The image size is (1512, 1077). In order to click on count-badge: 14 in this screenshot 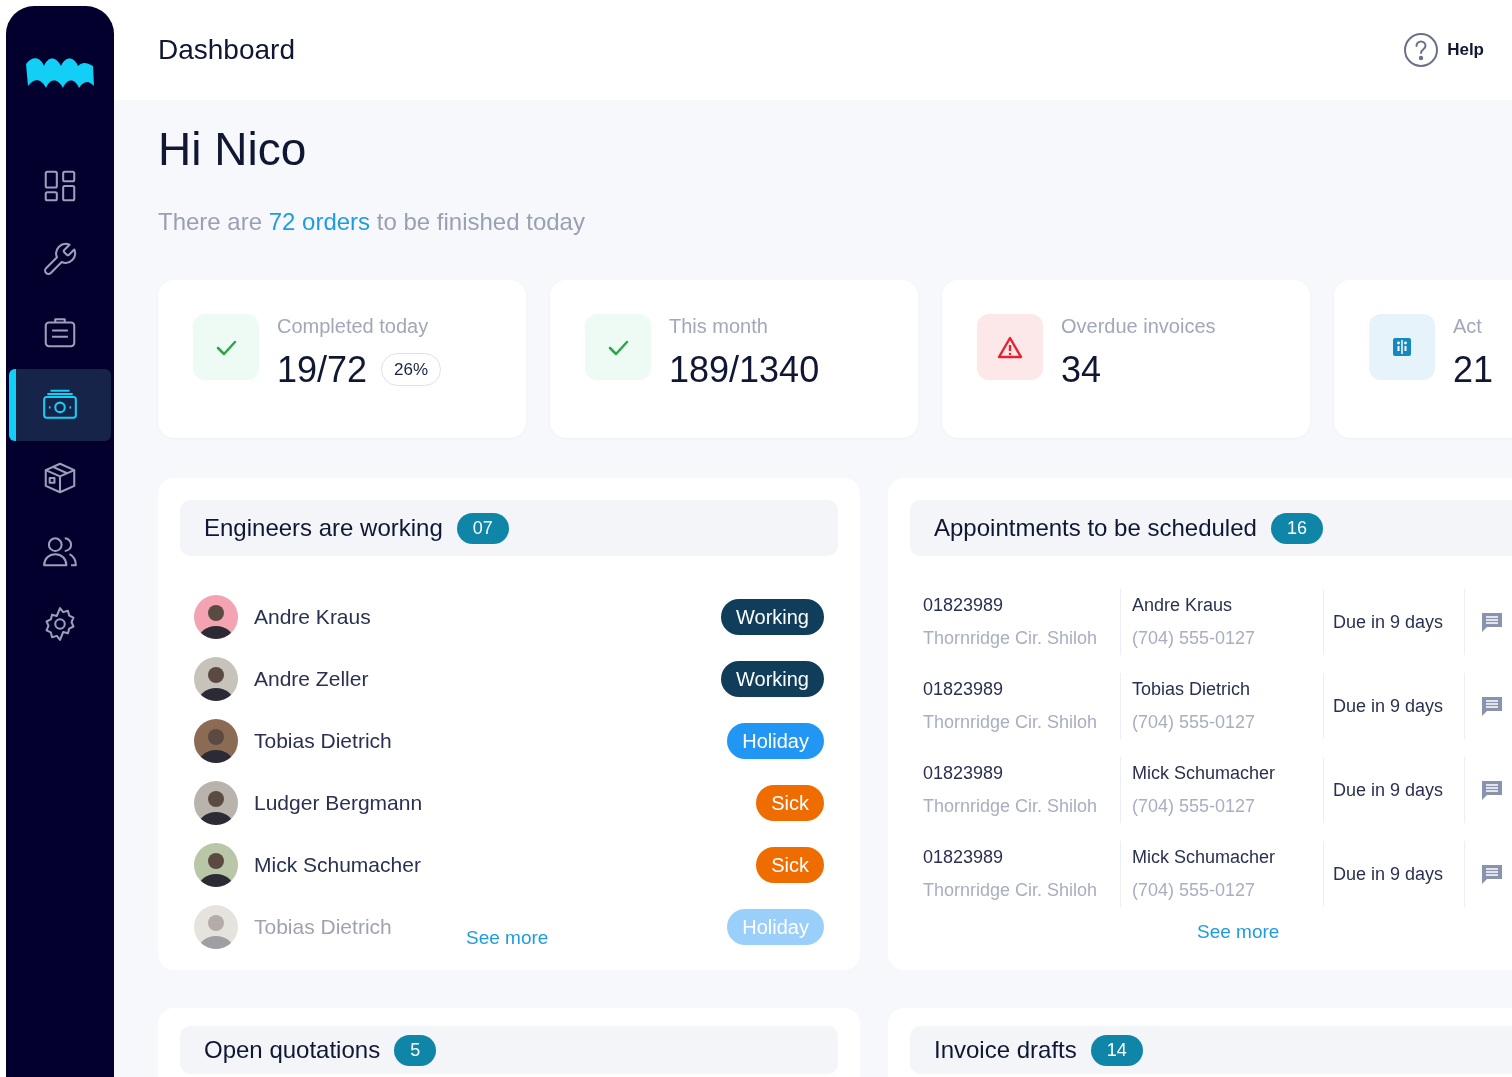, I will do `click(1116, 1050)`.